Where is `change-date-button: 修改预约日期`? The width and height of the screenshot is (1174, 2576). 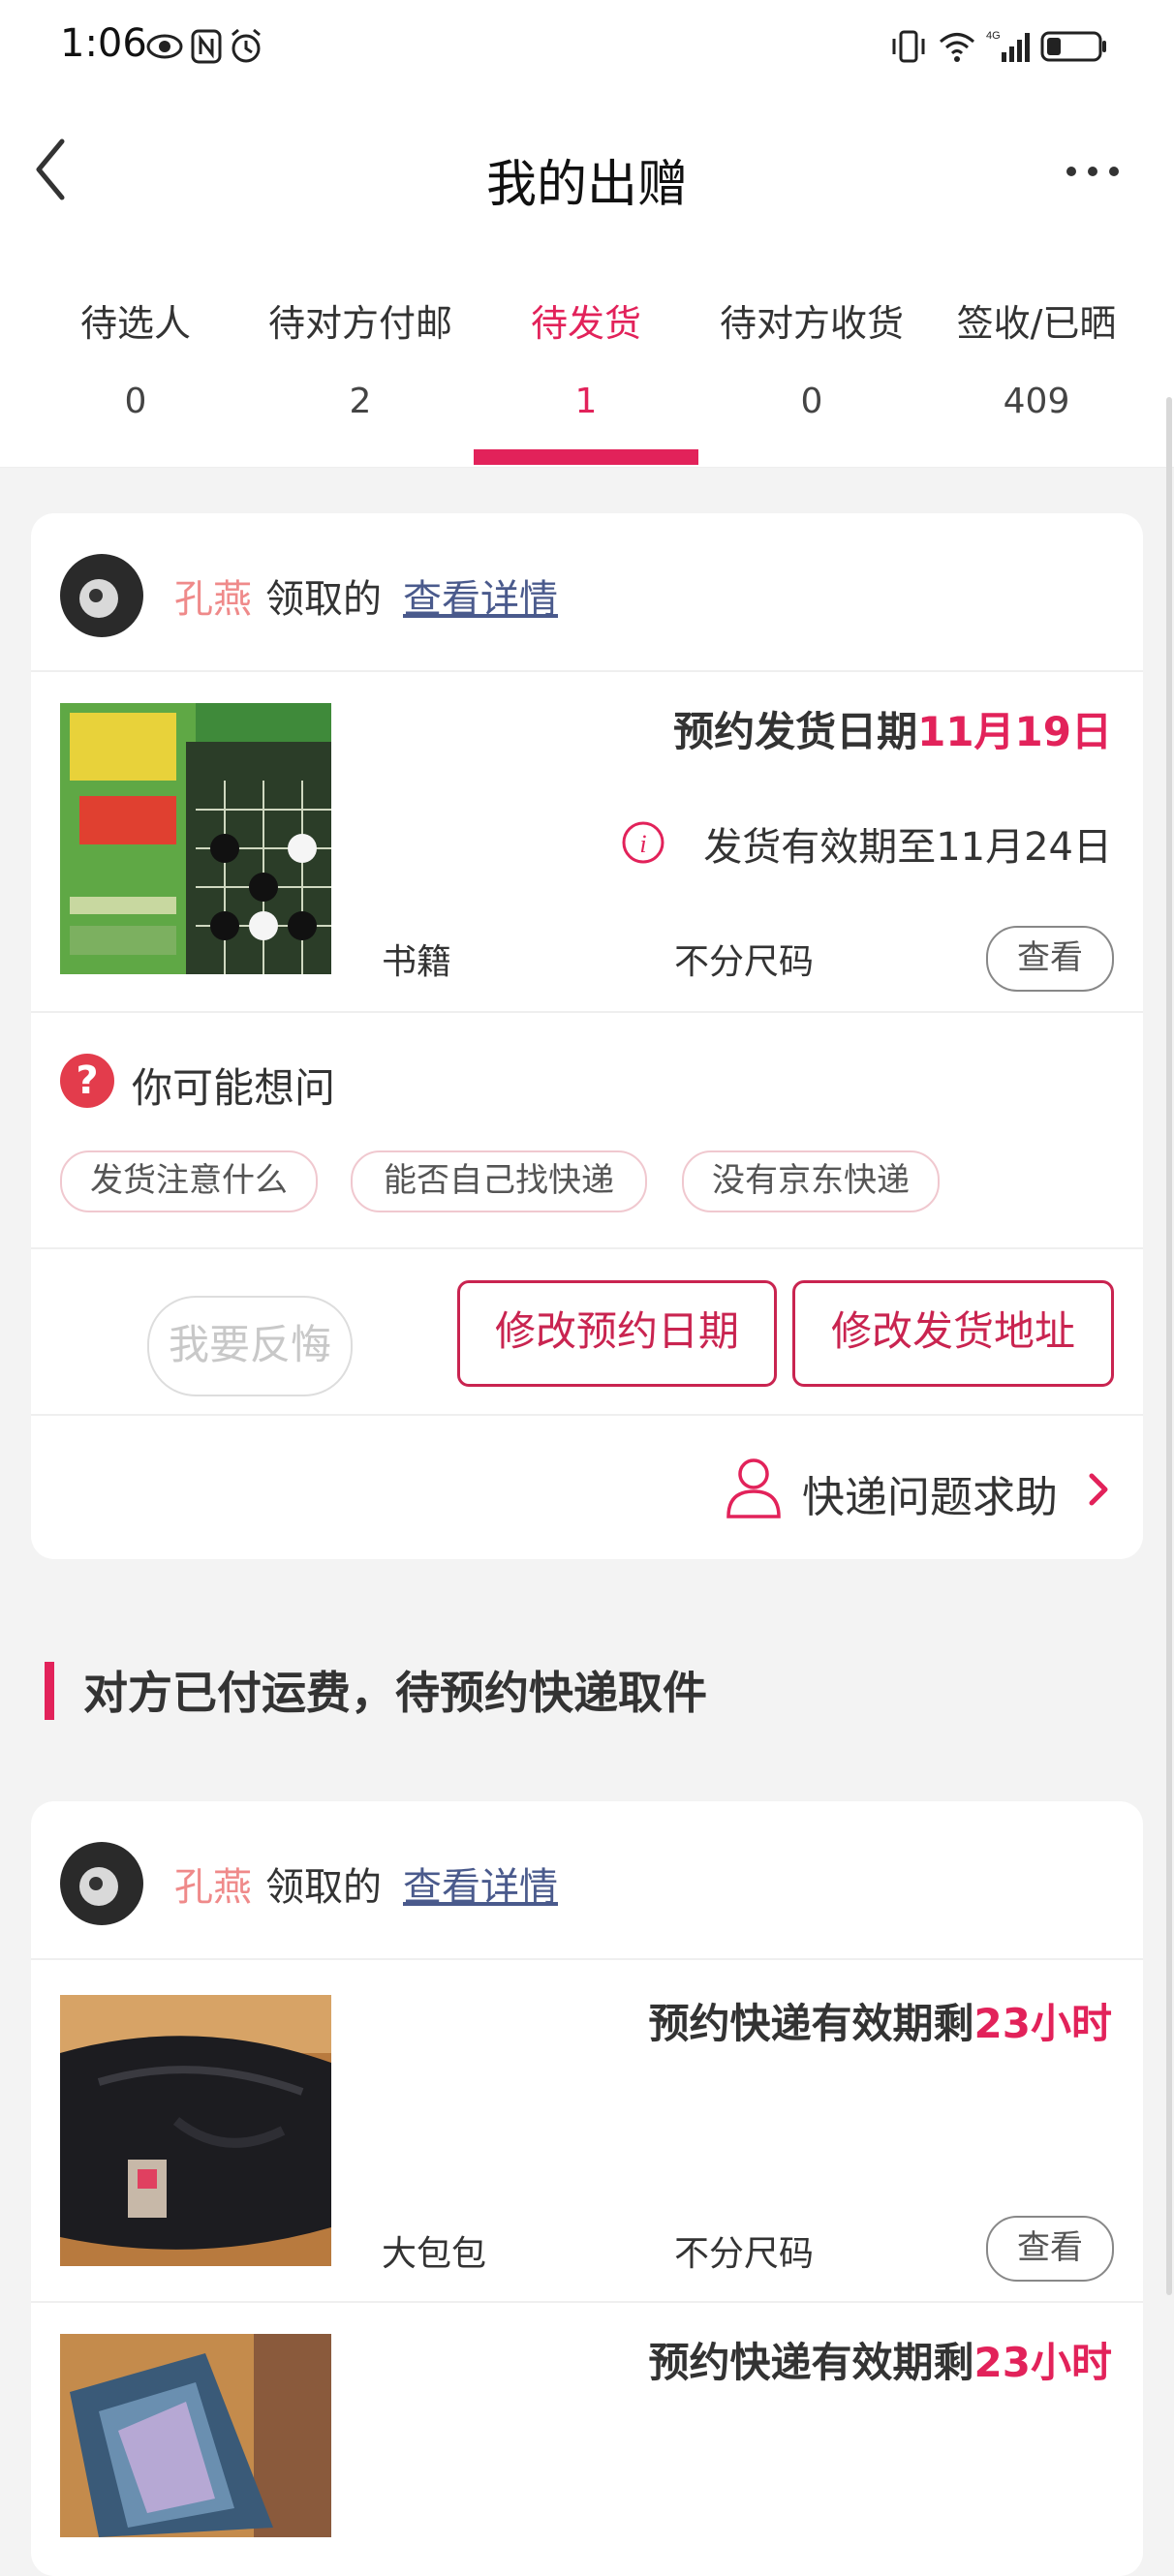 change-date-button: 修改预约日期 is located at coordinates (617, 1333).